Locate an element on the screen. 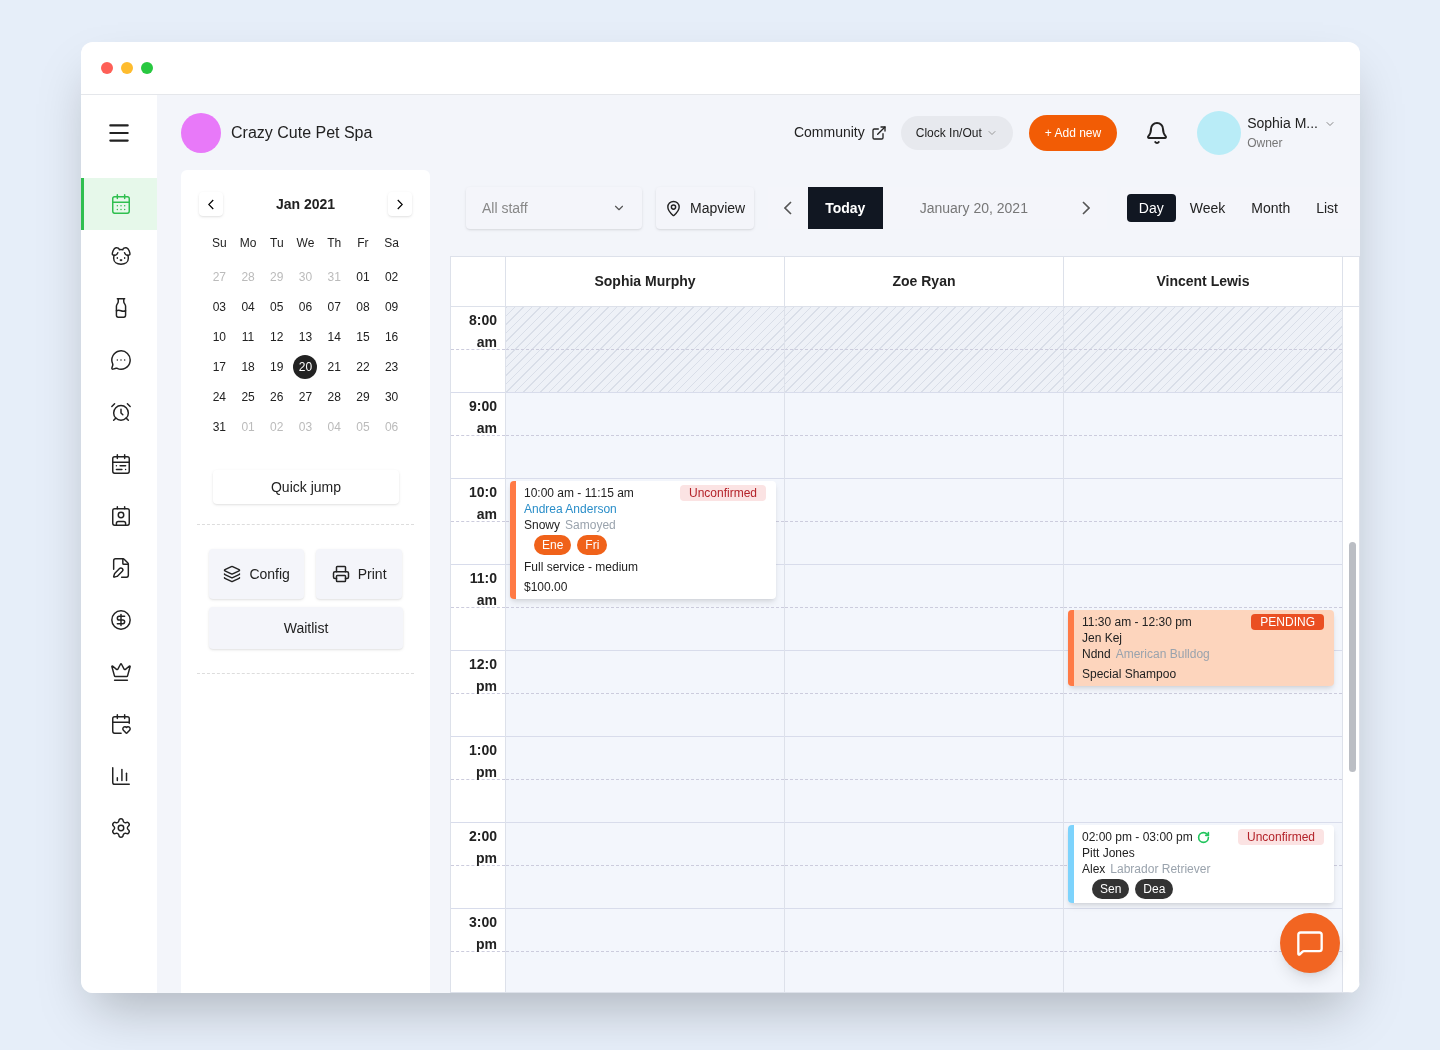 The height and width of the screenshot is (1050, 1440). calendar-day: 03 is located at coordinates (219, 307).